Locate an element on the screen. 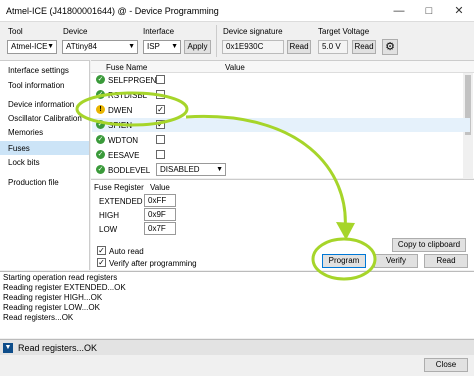 Image resolution: width=474 pixels, height=376 pixels. device-select: ATtiny84 ▼ is located at coordinates (100, 47).